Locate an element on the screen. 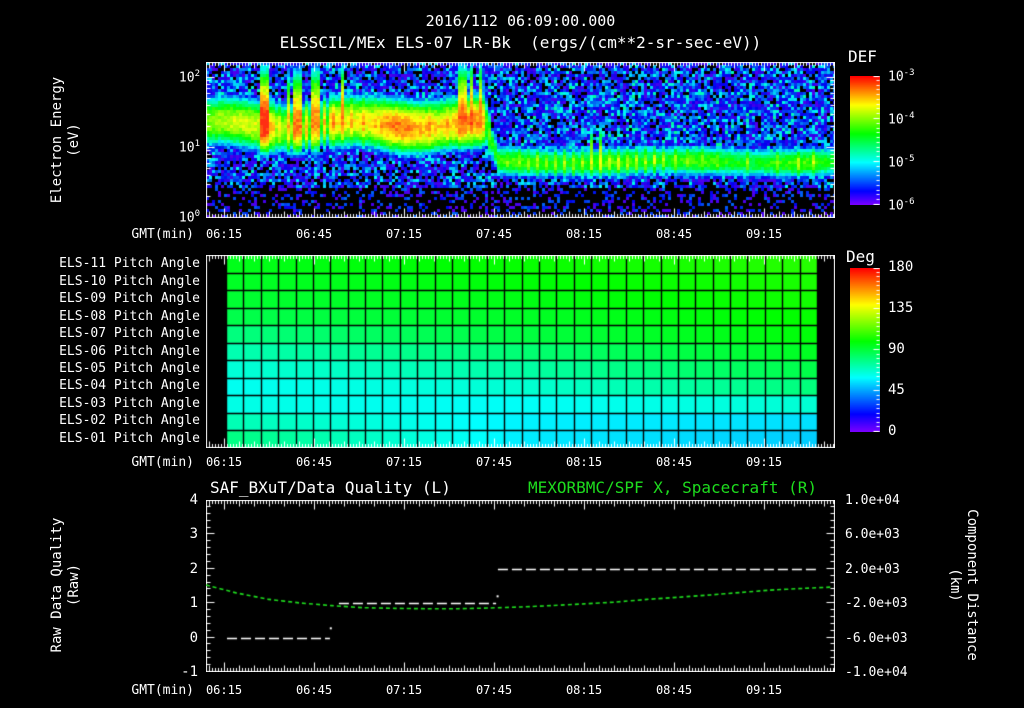 Image resolution: width=1024 pixels, height=708 pixels. pitch-row-label: ELS-05 Pitch Angle is located at coordinates (129, 368).